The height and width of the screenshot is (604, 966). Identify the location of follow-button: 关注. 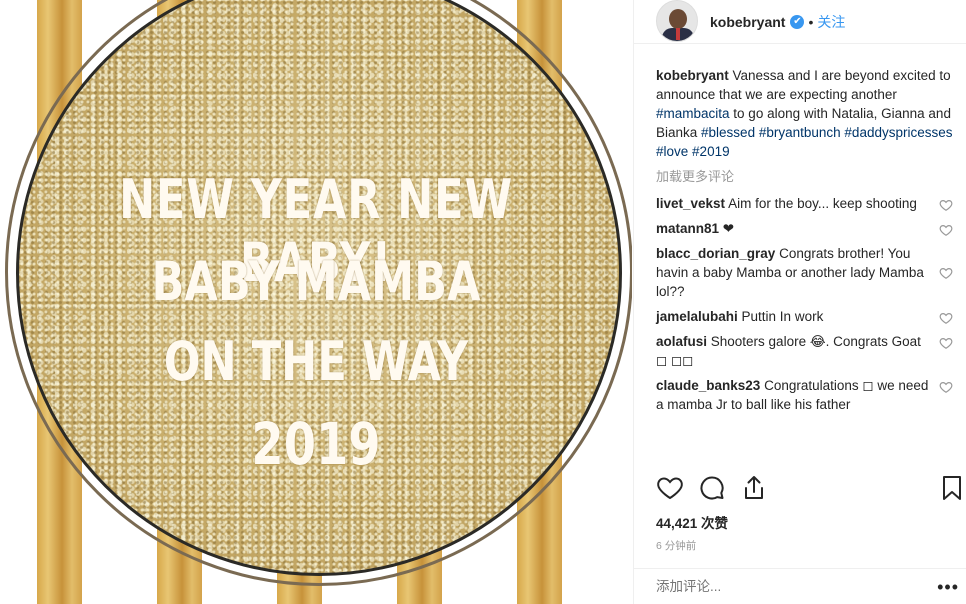
(831, 22).